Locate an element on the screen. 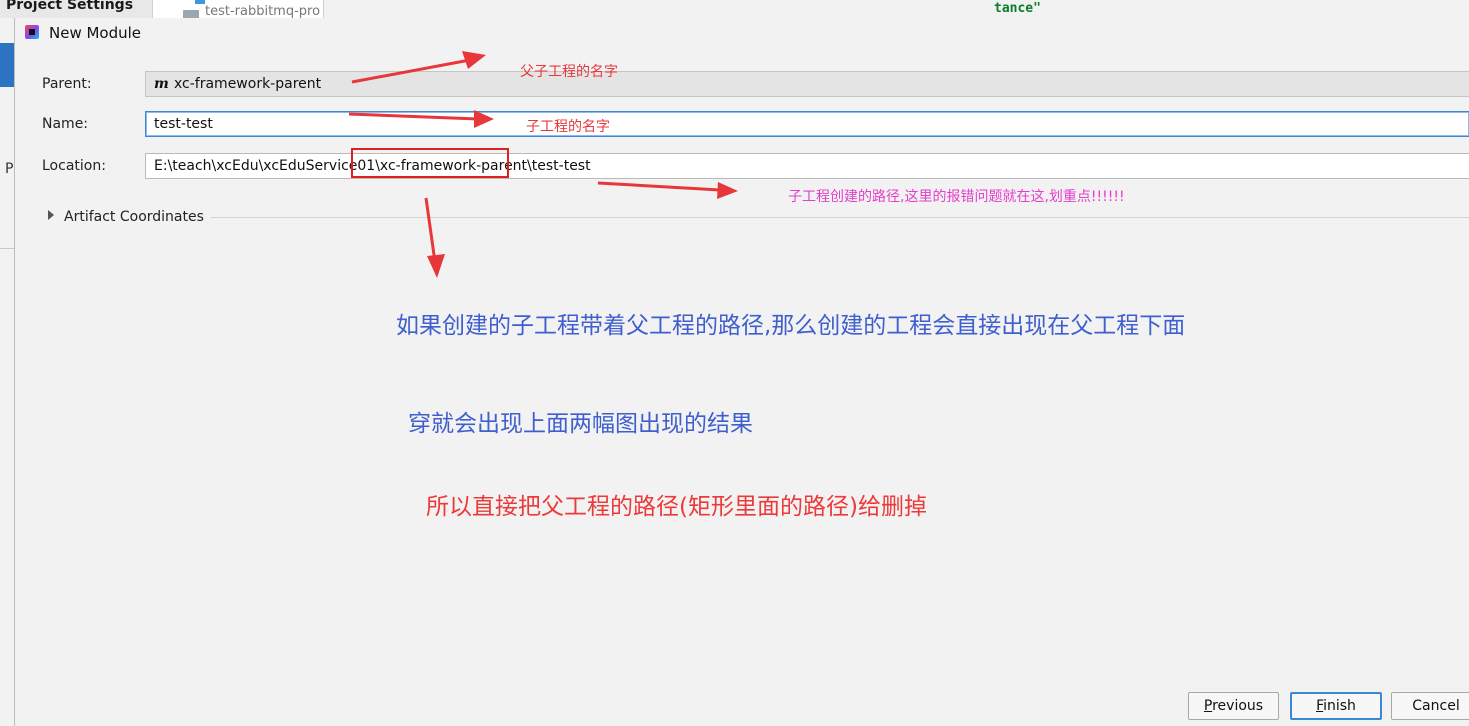 The image size is (1469, 726). project-settings-label: Project Settings is located at coordinates (70, 6).